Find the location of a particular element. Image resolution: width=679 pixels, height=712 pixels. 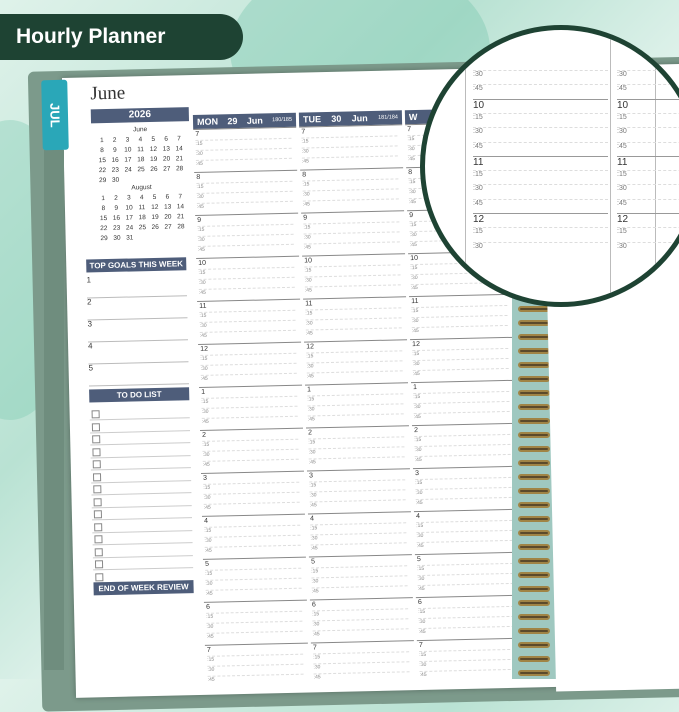

calendar-day: 24 is located at coordinates (128, 170).